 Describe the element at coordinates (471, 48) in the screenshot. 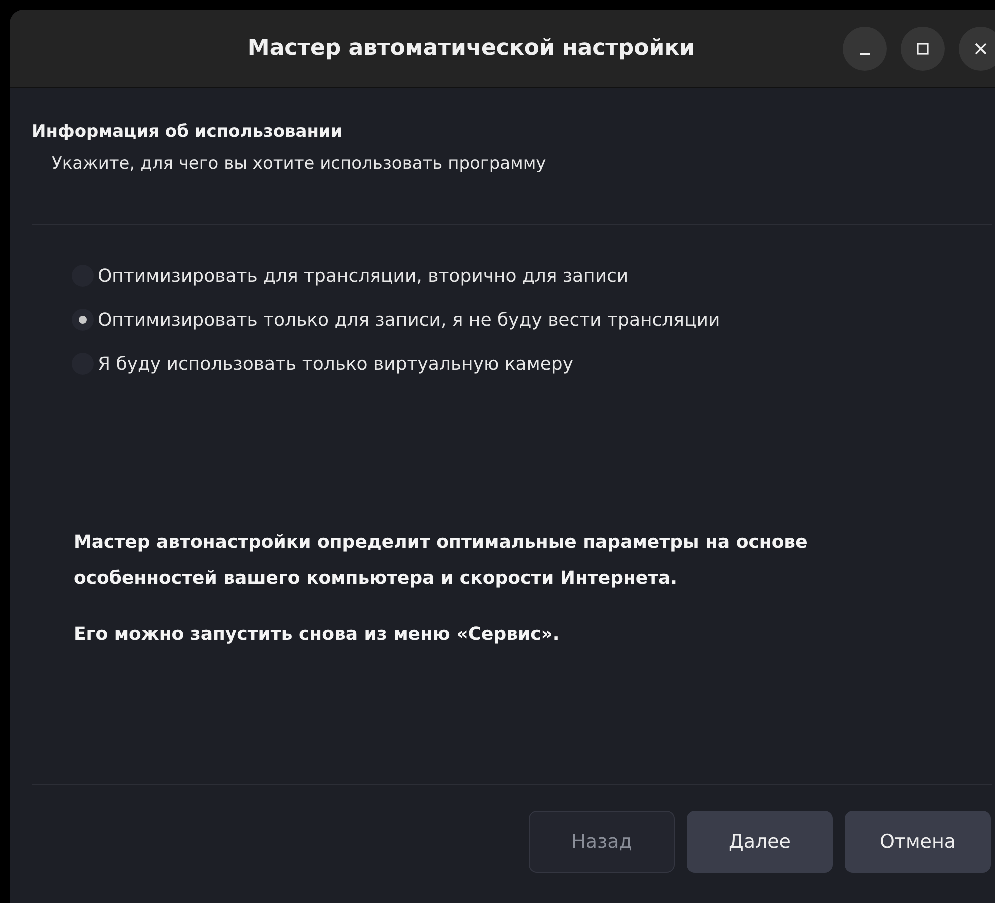

I see `window-title: Мастер автоматической настройки` at that location.